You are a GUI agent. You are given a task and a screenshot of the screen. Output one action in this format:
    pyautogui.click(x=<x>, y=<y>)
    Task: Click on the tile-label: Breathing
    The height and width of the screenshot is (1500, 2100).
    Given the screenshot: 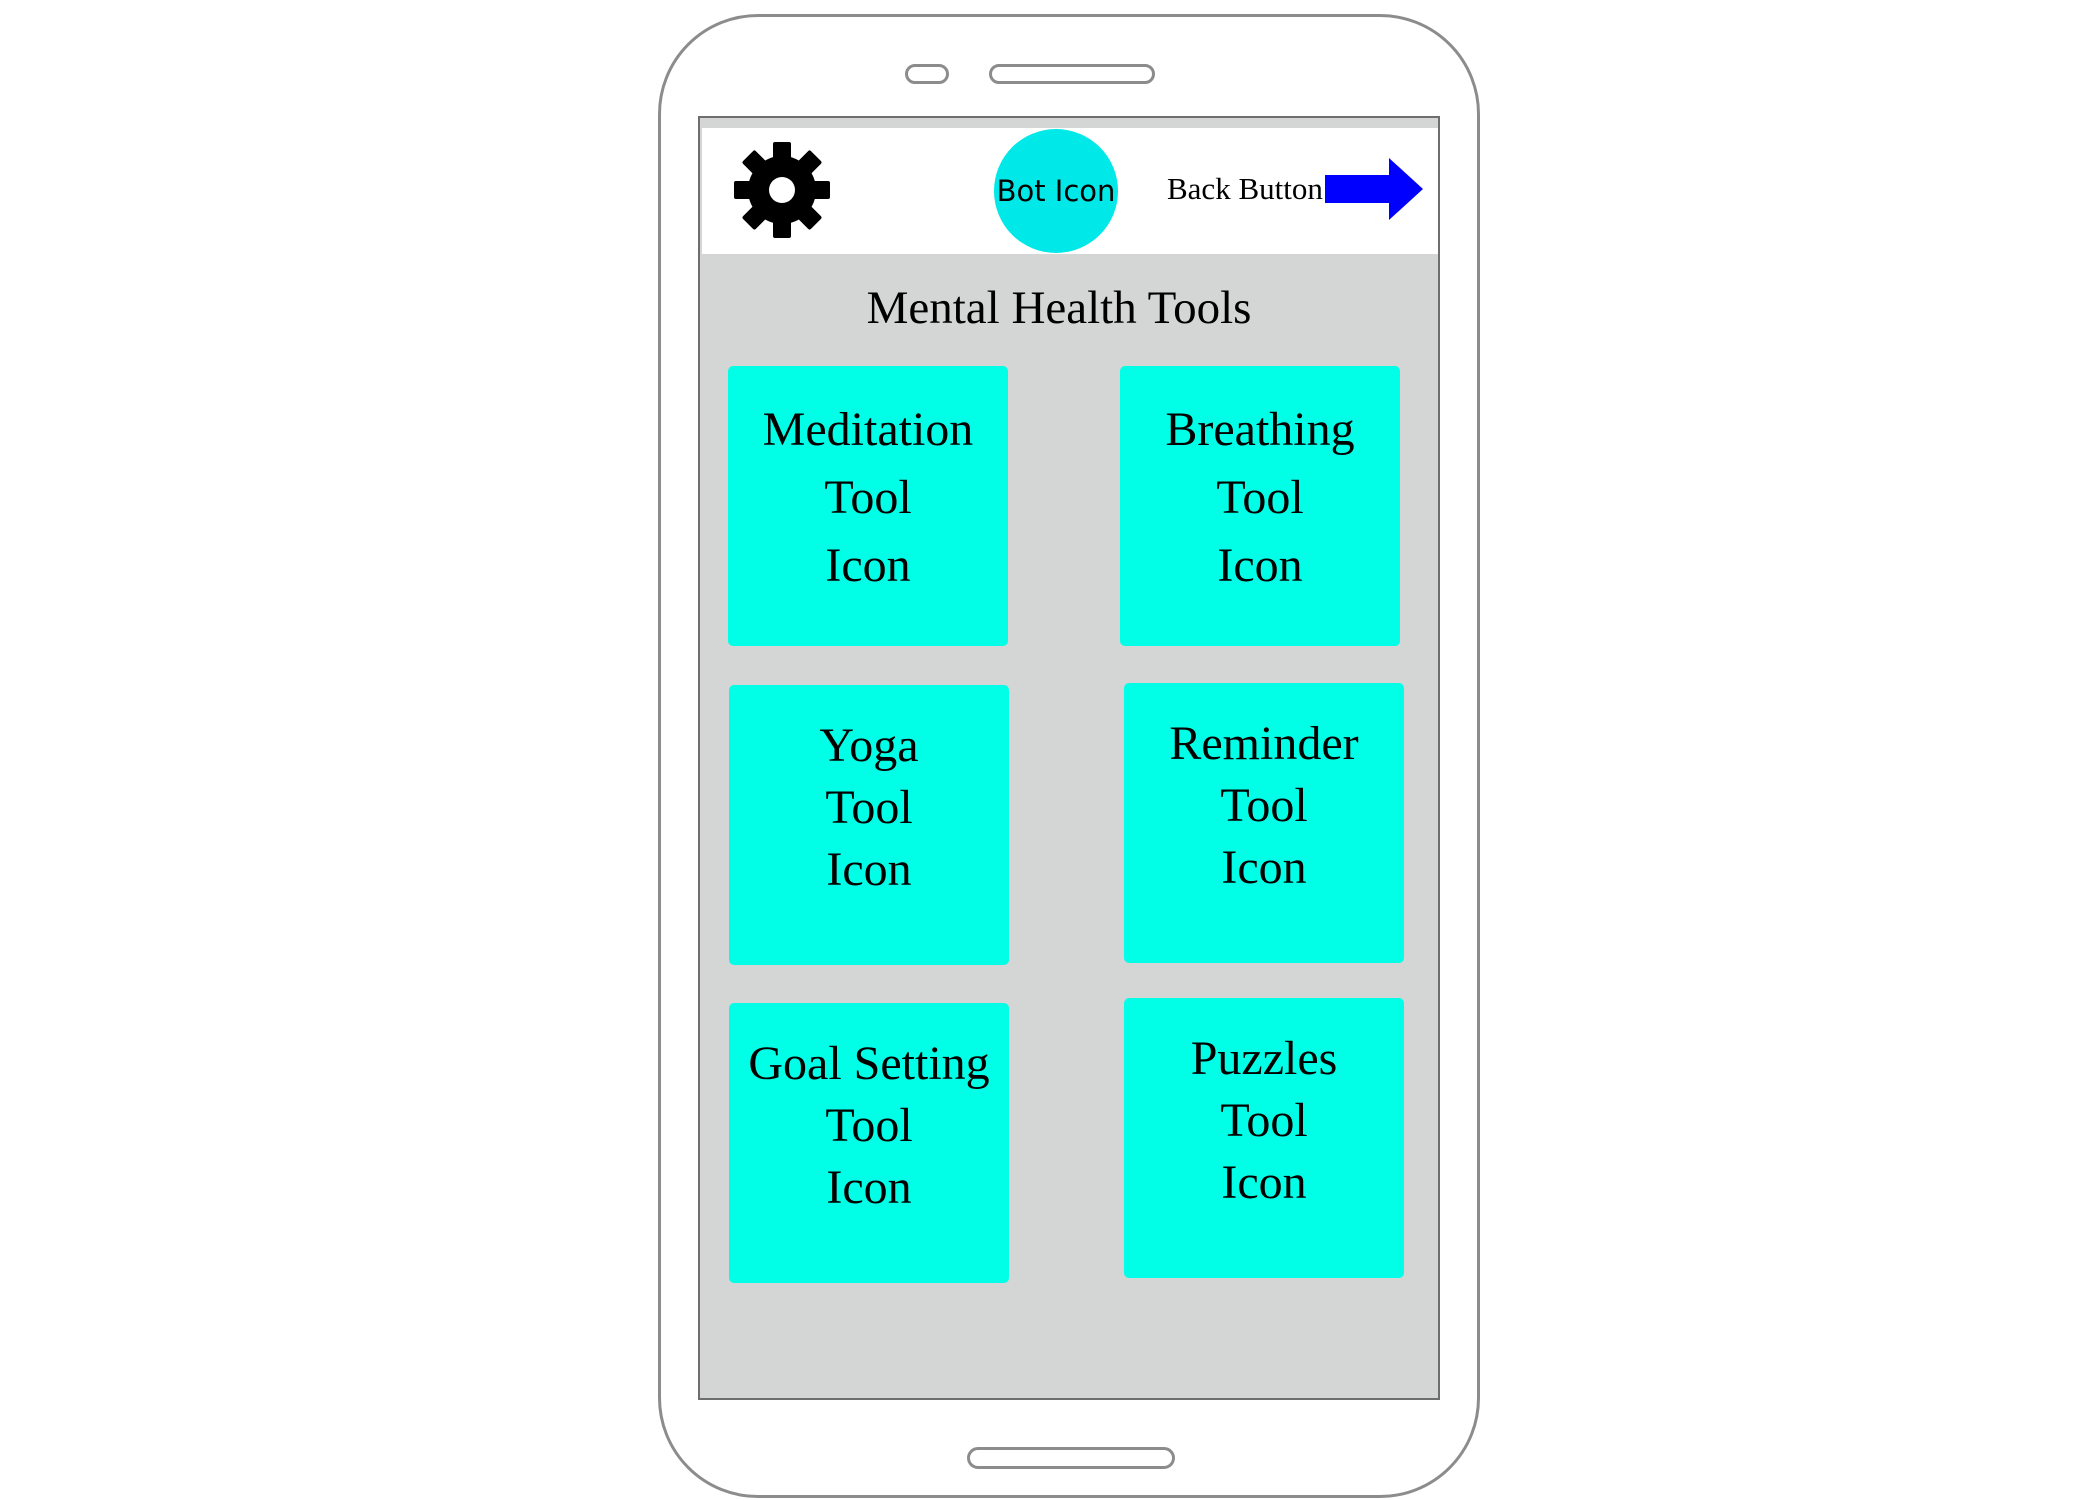 What is the action you would take?
    pyautogui.click(x=1260, y=429)
    